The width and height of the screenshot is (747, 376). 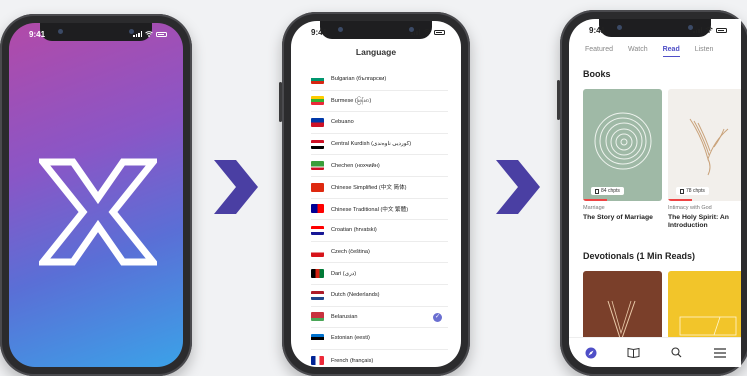 I want to click on afghanistan-flag-icon, so click(x=317, y=274).